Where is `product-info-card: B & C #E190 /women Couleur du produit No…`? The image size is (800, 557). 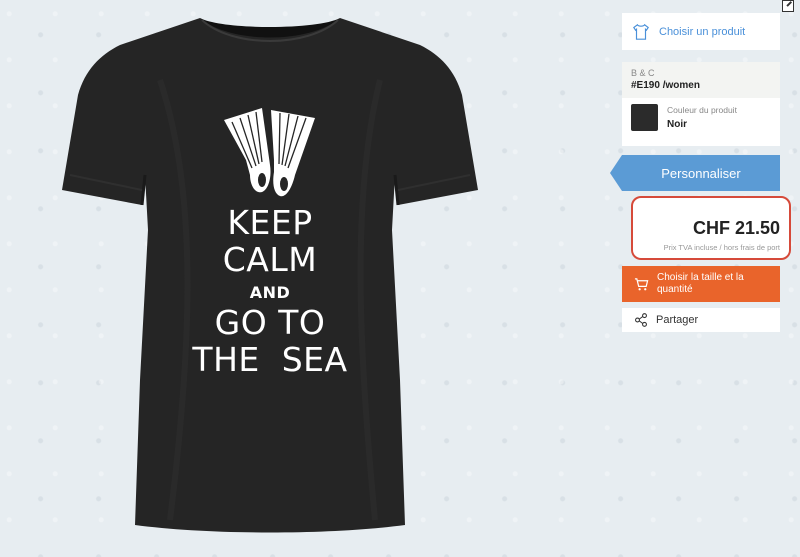
product-info-card: B & C #E190 /women Couleur du produit No… is located at coordinates (701, 104).